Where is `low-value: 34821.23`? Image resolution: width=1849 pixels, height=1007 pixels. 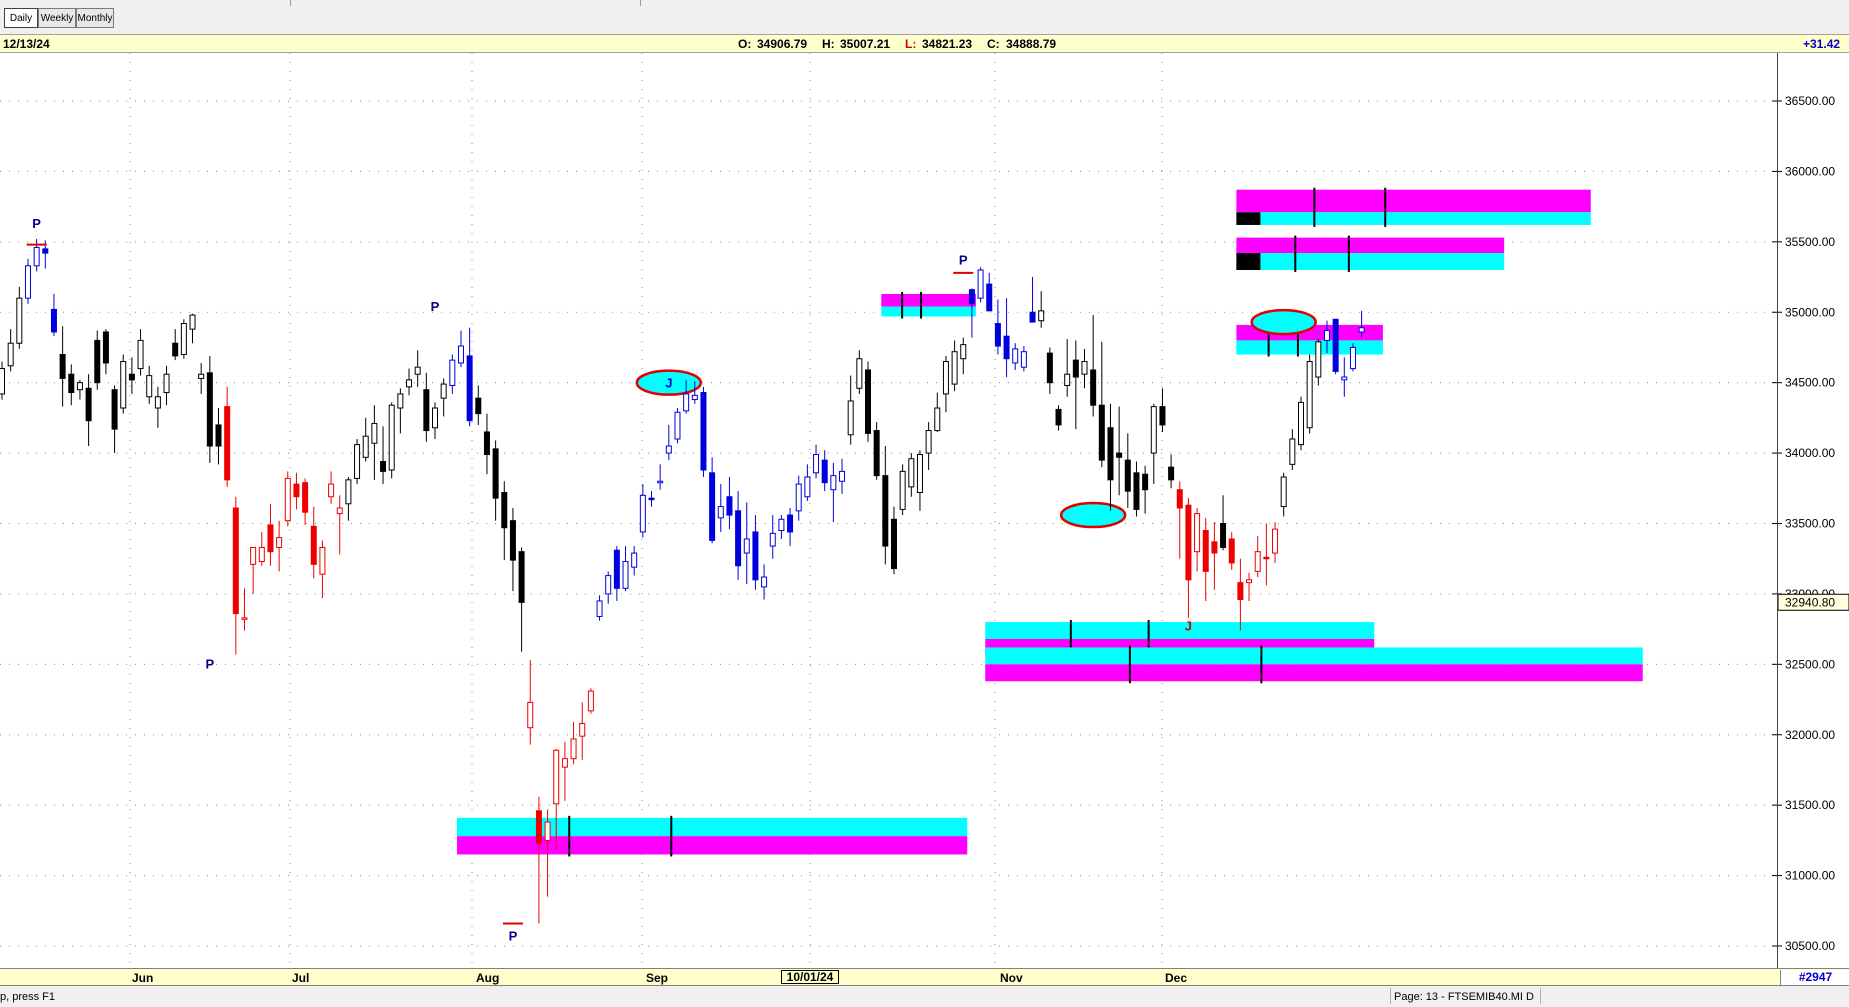 low-value: 34821.23 is located at coordinates (947, 44).